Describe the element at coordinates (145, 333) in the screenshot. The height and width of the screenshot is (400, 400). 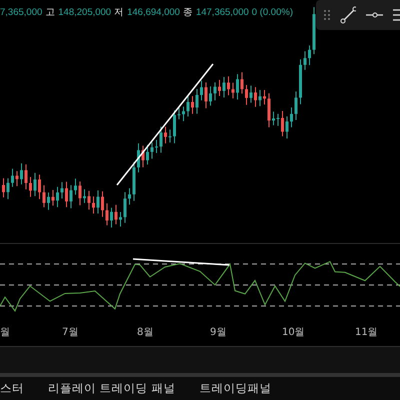
I see `axis-label: 8월` at that location.